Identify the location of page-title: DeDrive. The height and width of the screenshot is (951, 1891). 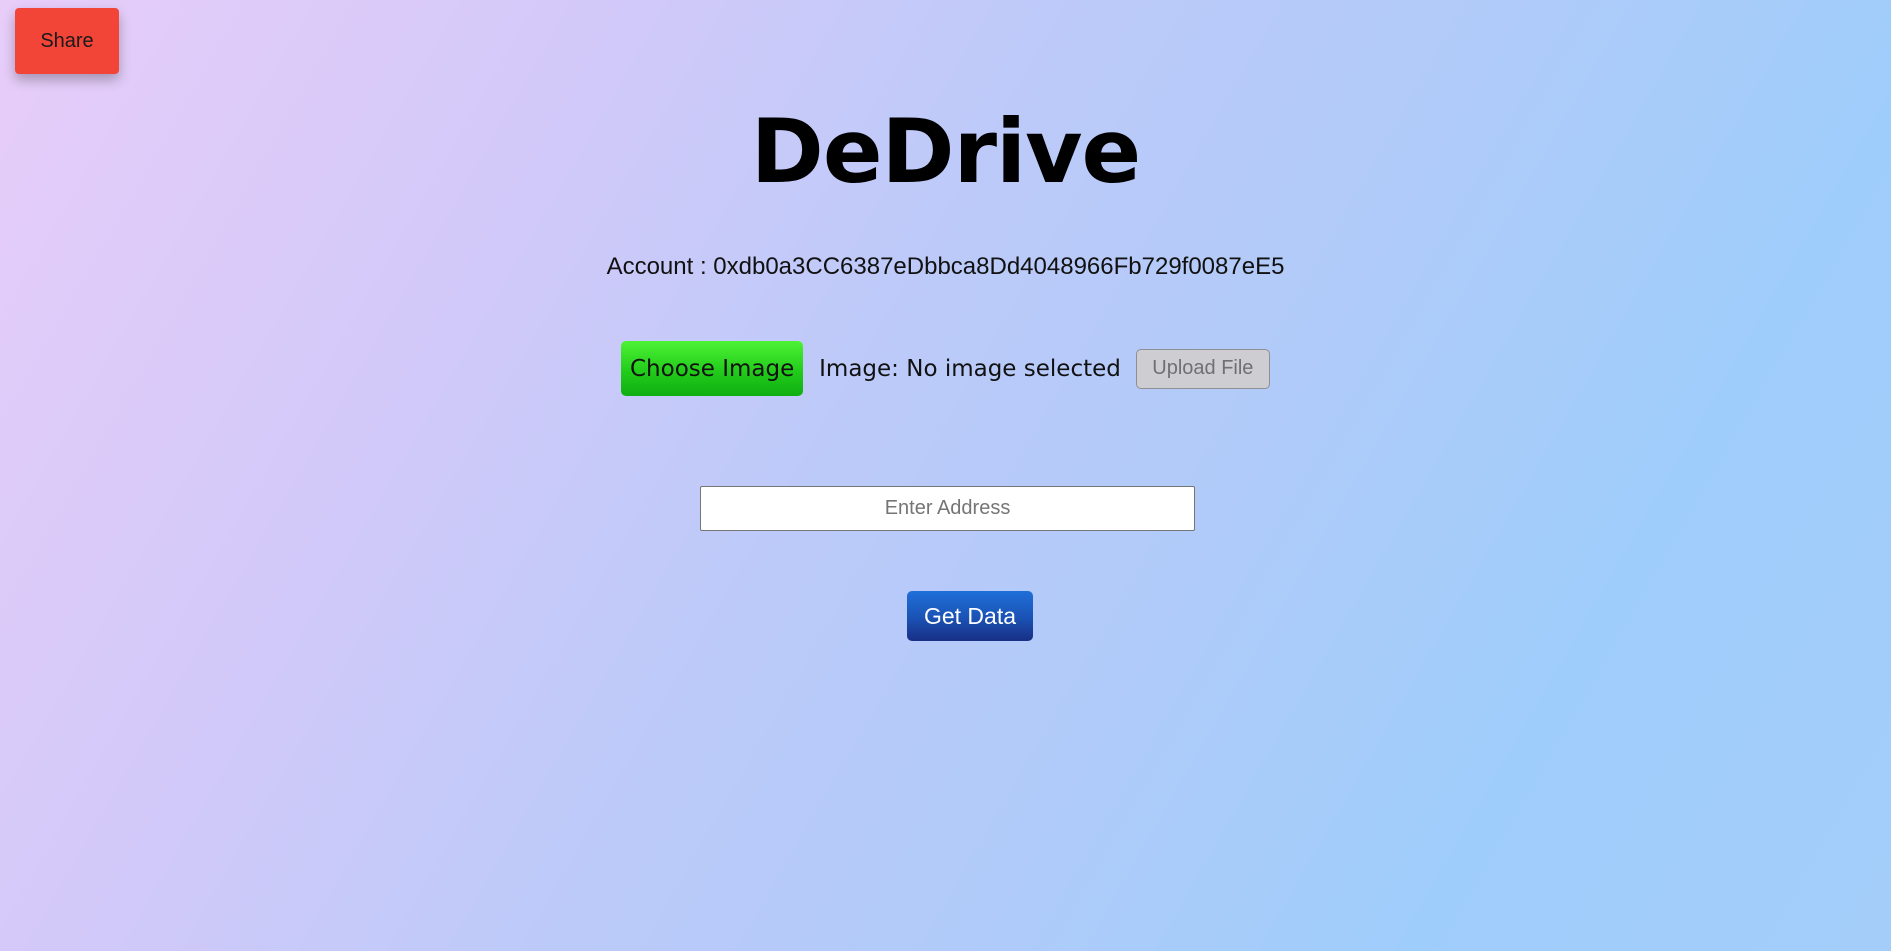
(945, 151).